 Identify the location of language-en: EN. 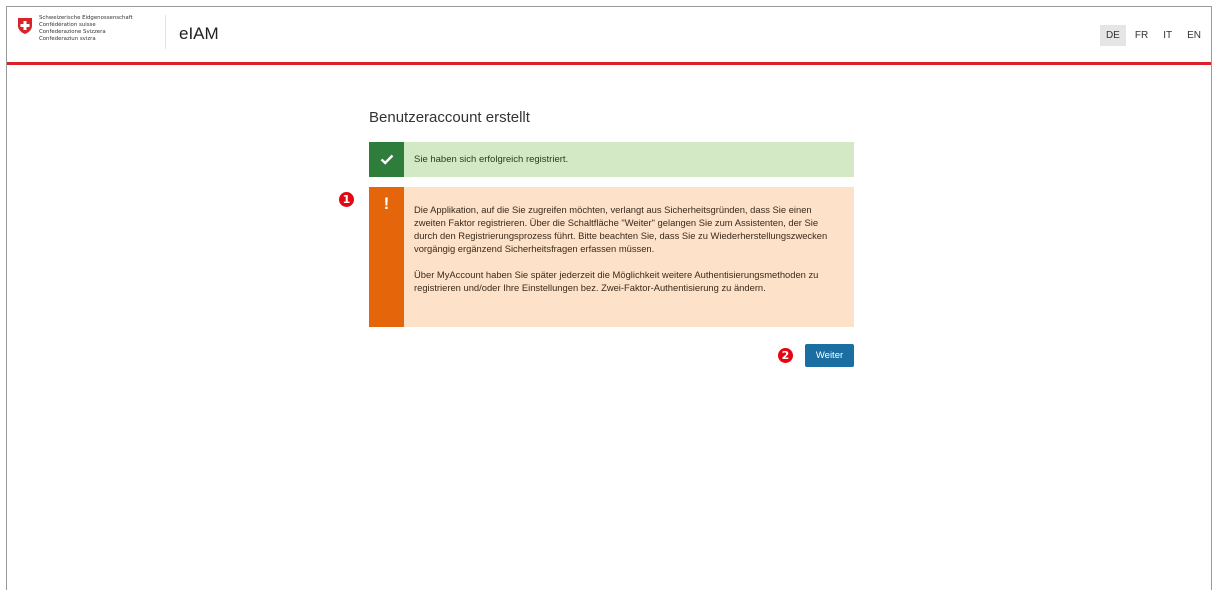
(1194, 35).